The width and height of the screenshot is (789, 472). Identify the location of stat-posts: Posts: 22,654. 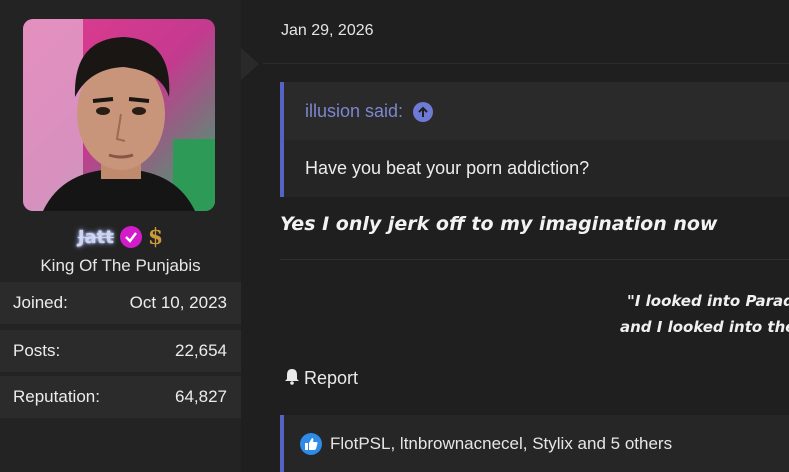
(120, 351).